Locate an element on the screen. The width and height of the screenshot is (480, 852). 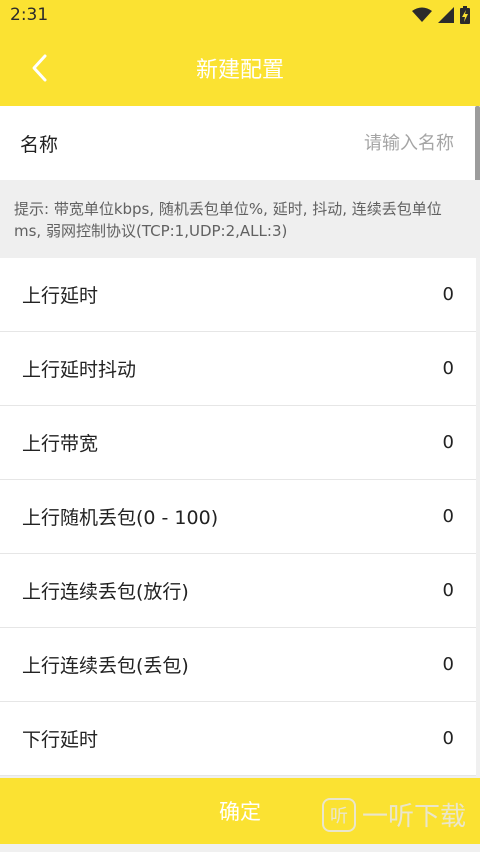
status-icons is located at coordinates (441, 15).